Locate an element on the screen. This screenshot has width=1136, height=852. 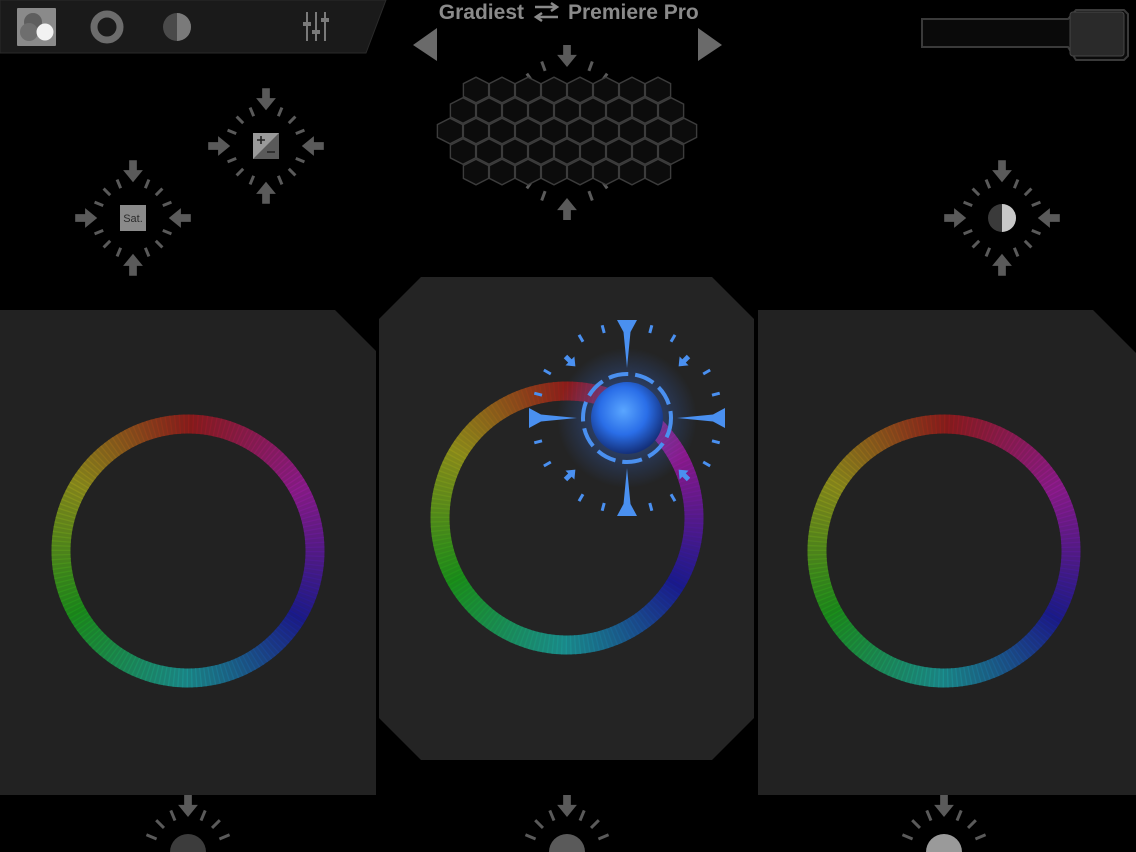
half-circle-icon is located at coordinates (1002, 218).